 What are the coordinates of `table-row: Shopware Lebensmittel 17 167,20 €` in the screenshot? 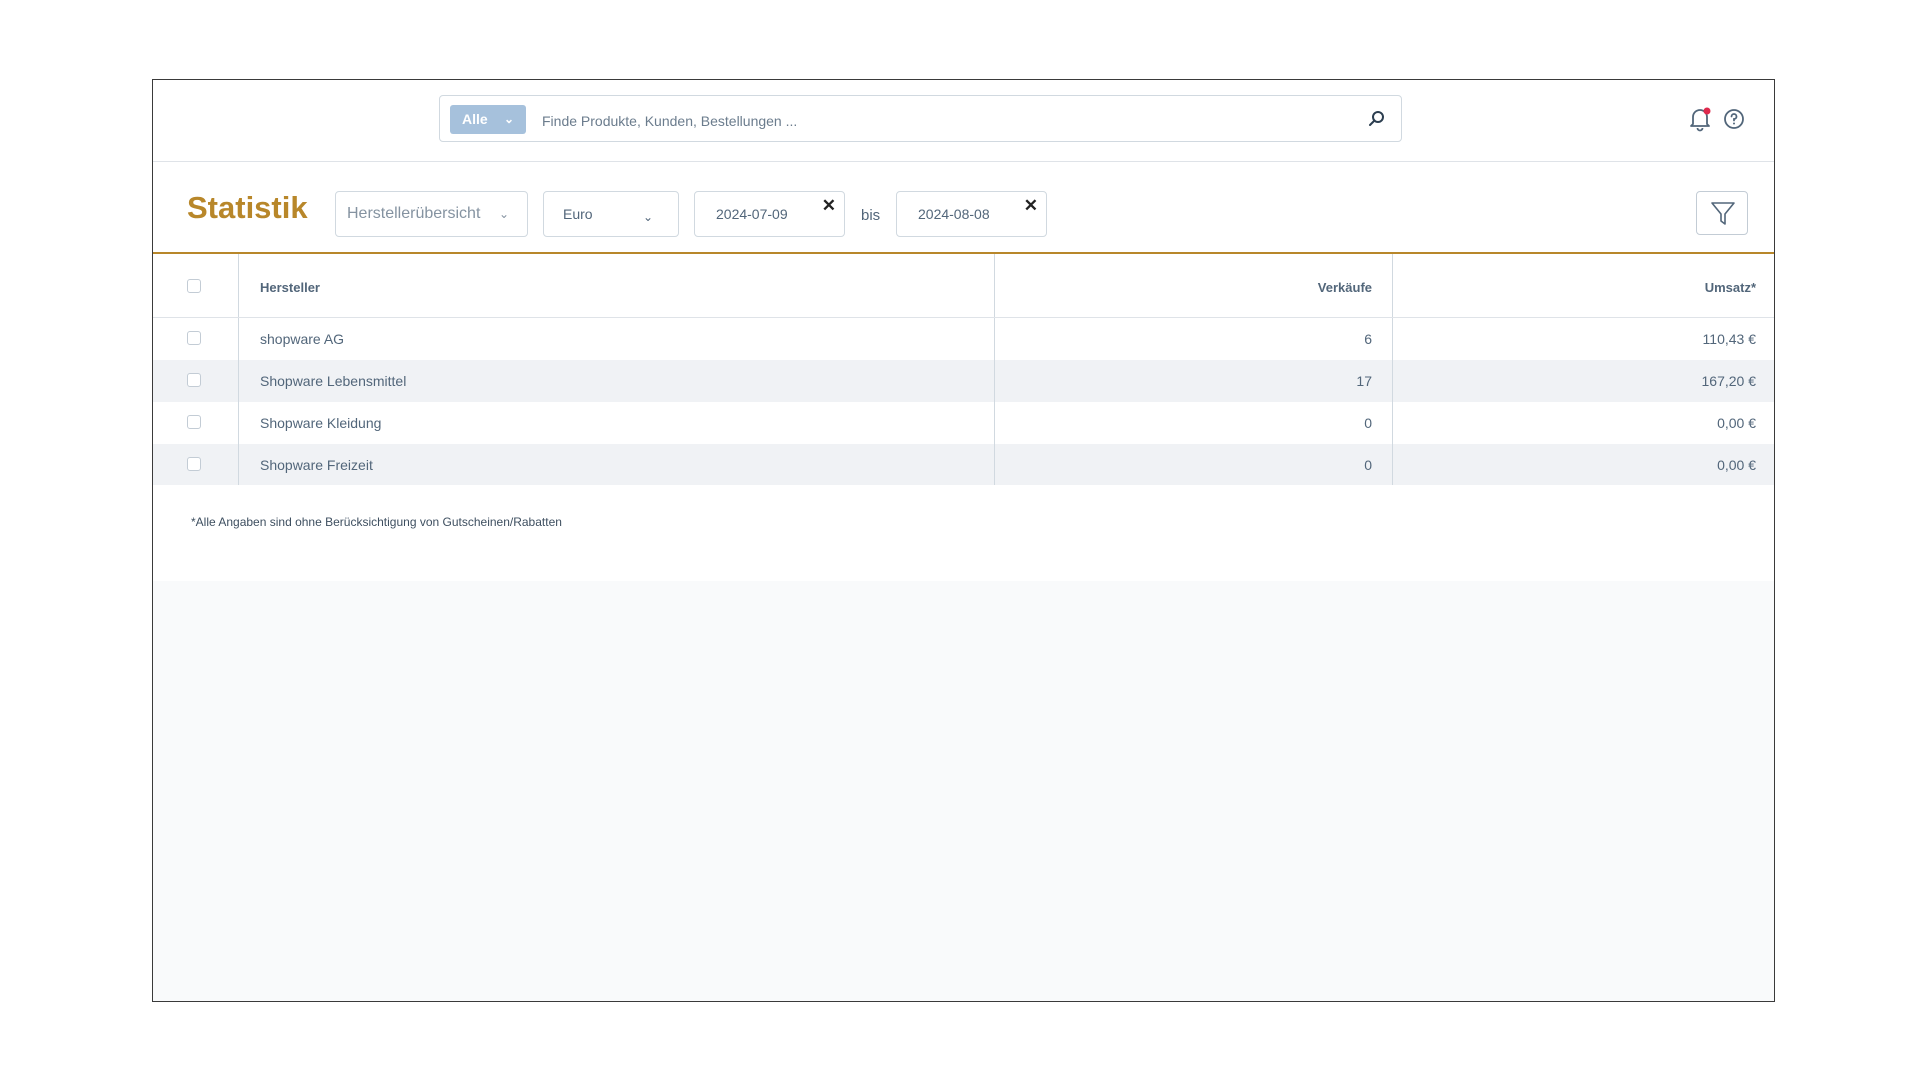 It's located at (963, 381).